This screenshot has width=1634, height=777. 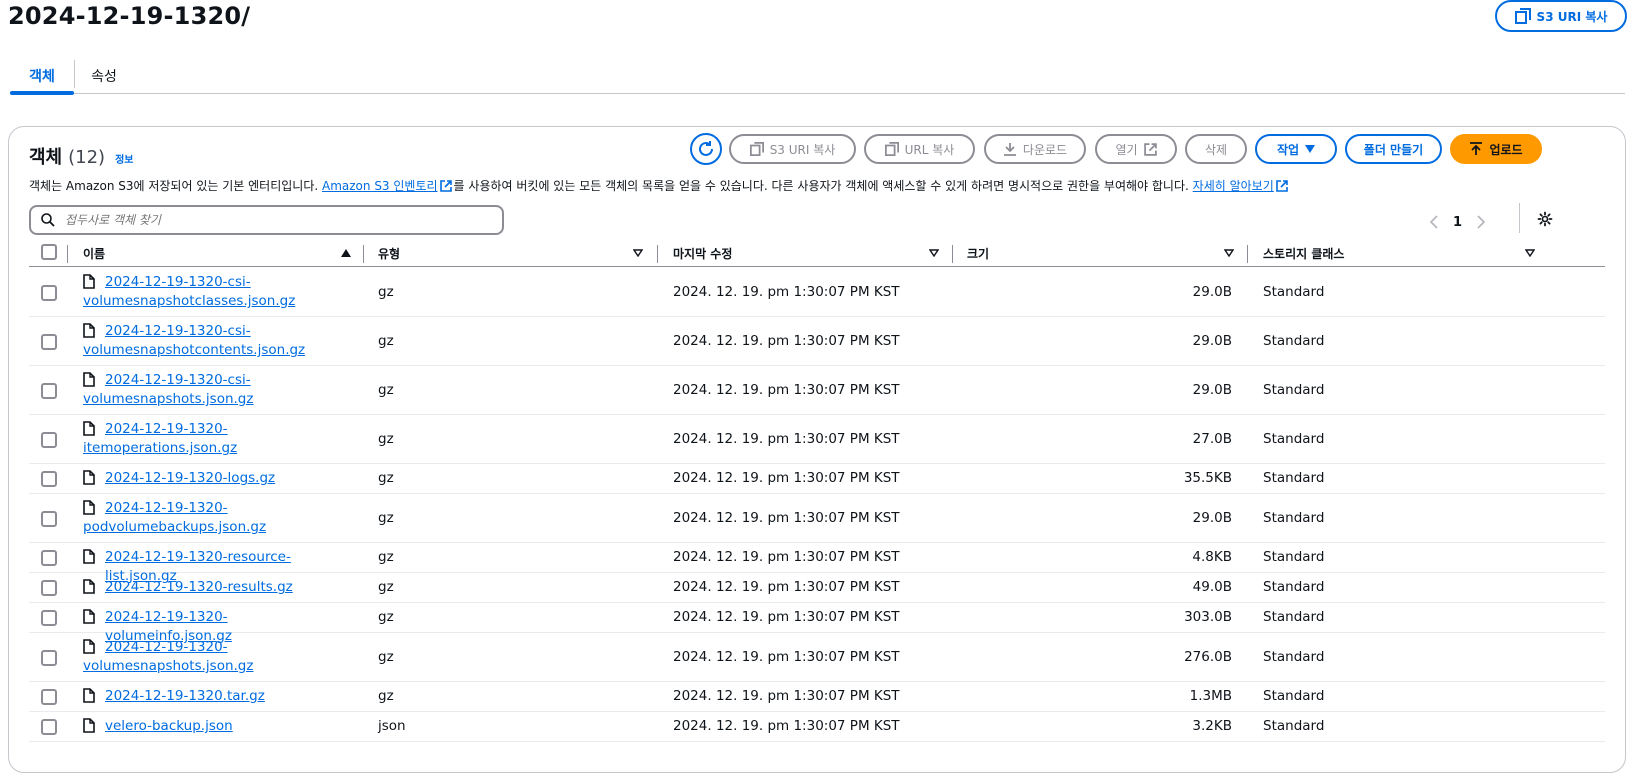 What do you see at coordinates (218, 696) in the screenshot?
I see `object-name-link: 2024-12-19-1320.tar.gz` at bounding box center [218, 696].